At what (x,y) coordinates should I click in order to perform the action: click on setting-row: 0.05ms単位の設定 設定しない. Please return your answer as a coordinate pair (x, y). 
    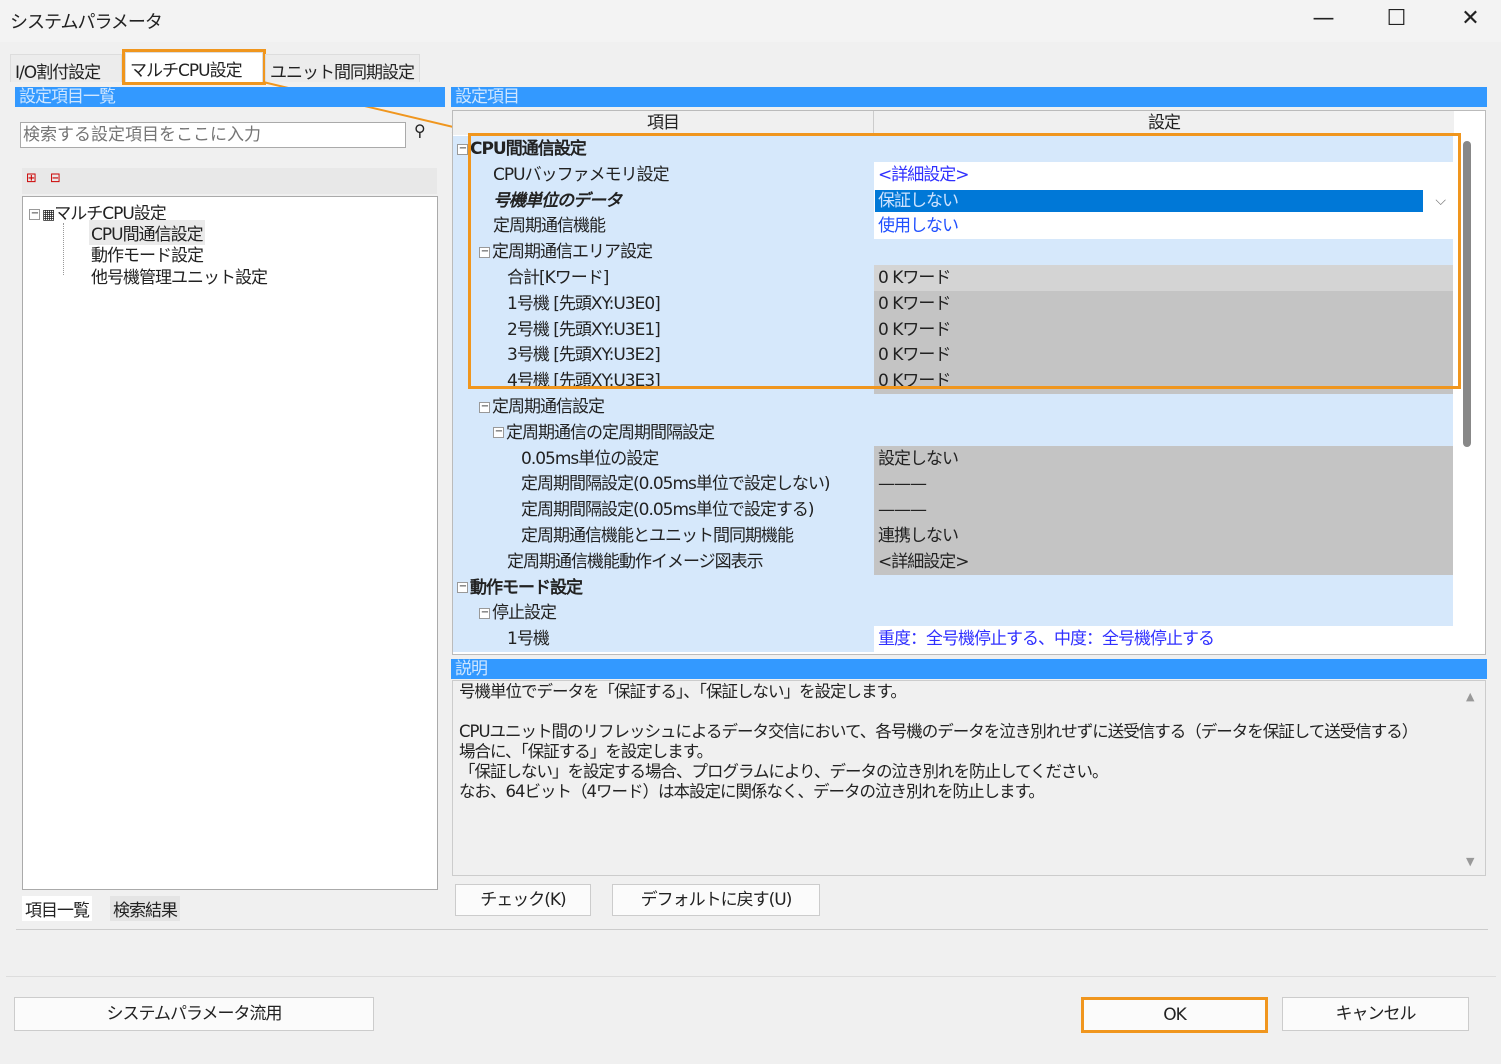
    Looking at the image, I should click on (953, 458).